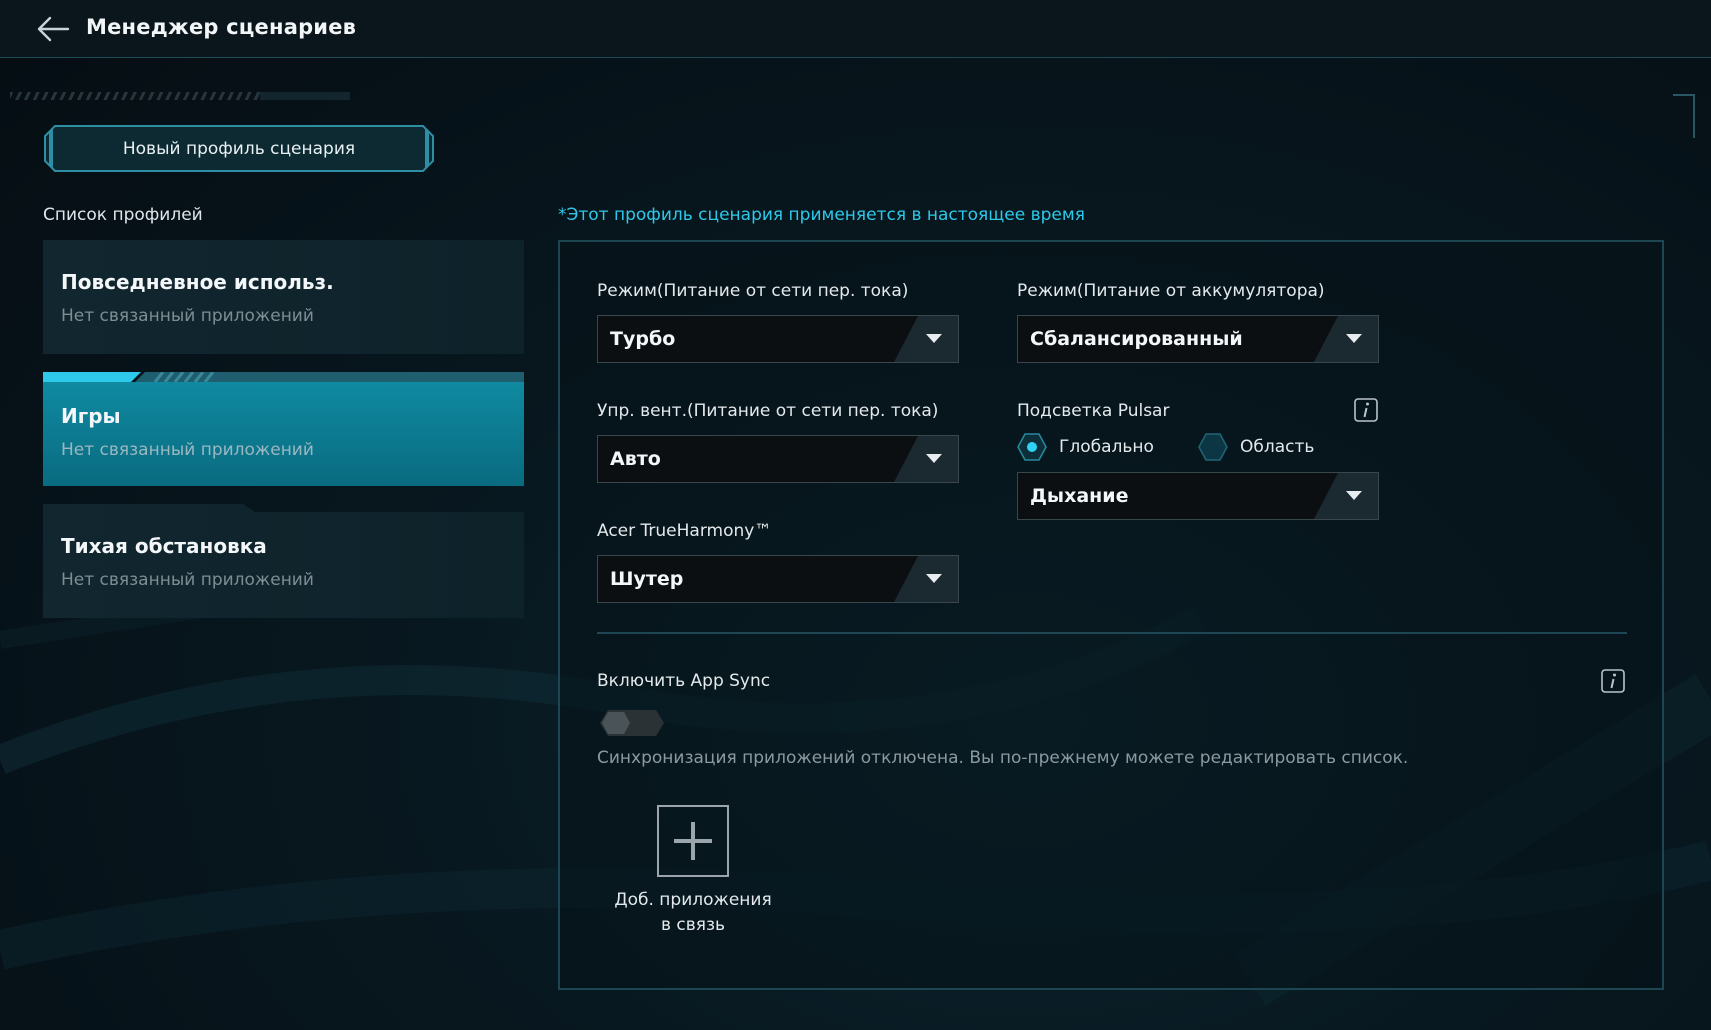 Image resolution: width=1711 pixels, height=1030 pixels. I want to click on mode-battery-dropdown: Сбалансированный, so click(1198, 339).